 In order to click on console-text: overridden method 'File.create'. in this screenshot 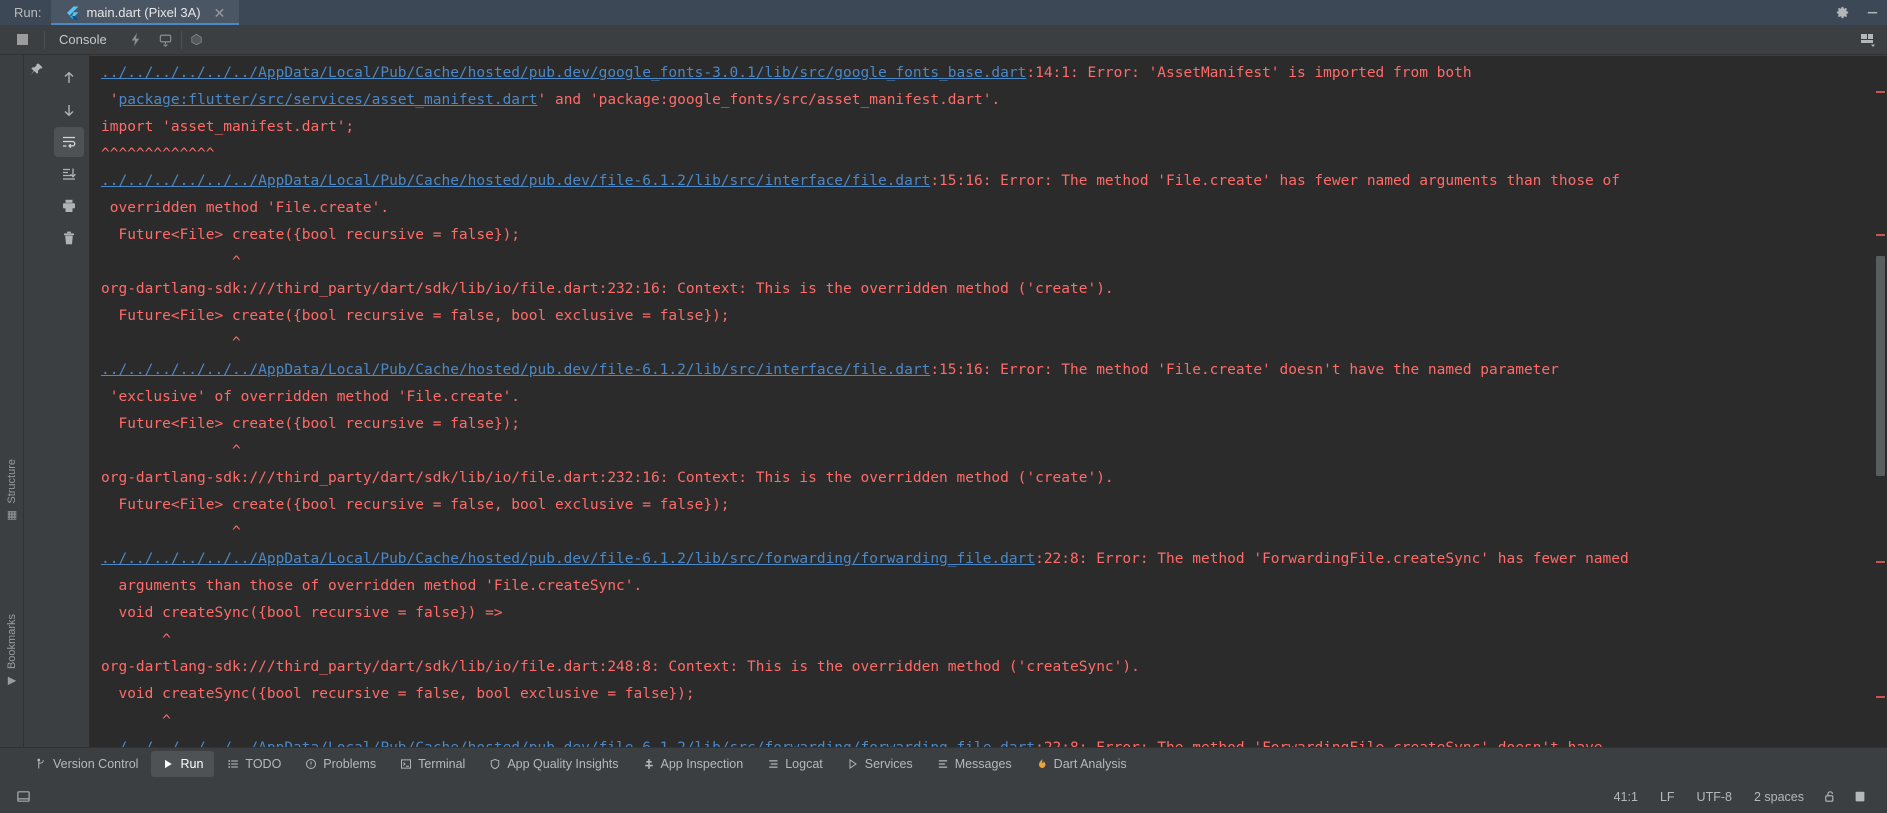, I will do `click(245, 208)`.